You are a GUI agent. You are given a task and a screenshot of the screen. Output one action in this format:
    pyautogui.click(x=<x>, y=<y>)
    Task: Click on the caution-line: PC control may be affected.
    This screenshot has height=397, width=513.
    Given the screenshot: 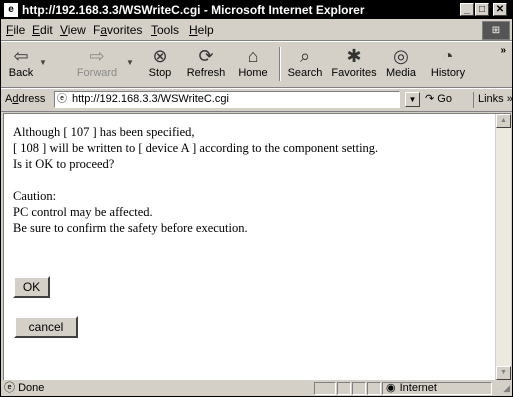 What is the action you would take?
    pyautogui.click(x=83, y=212)
    